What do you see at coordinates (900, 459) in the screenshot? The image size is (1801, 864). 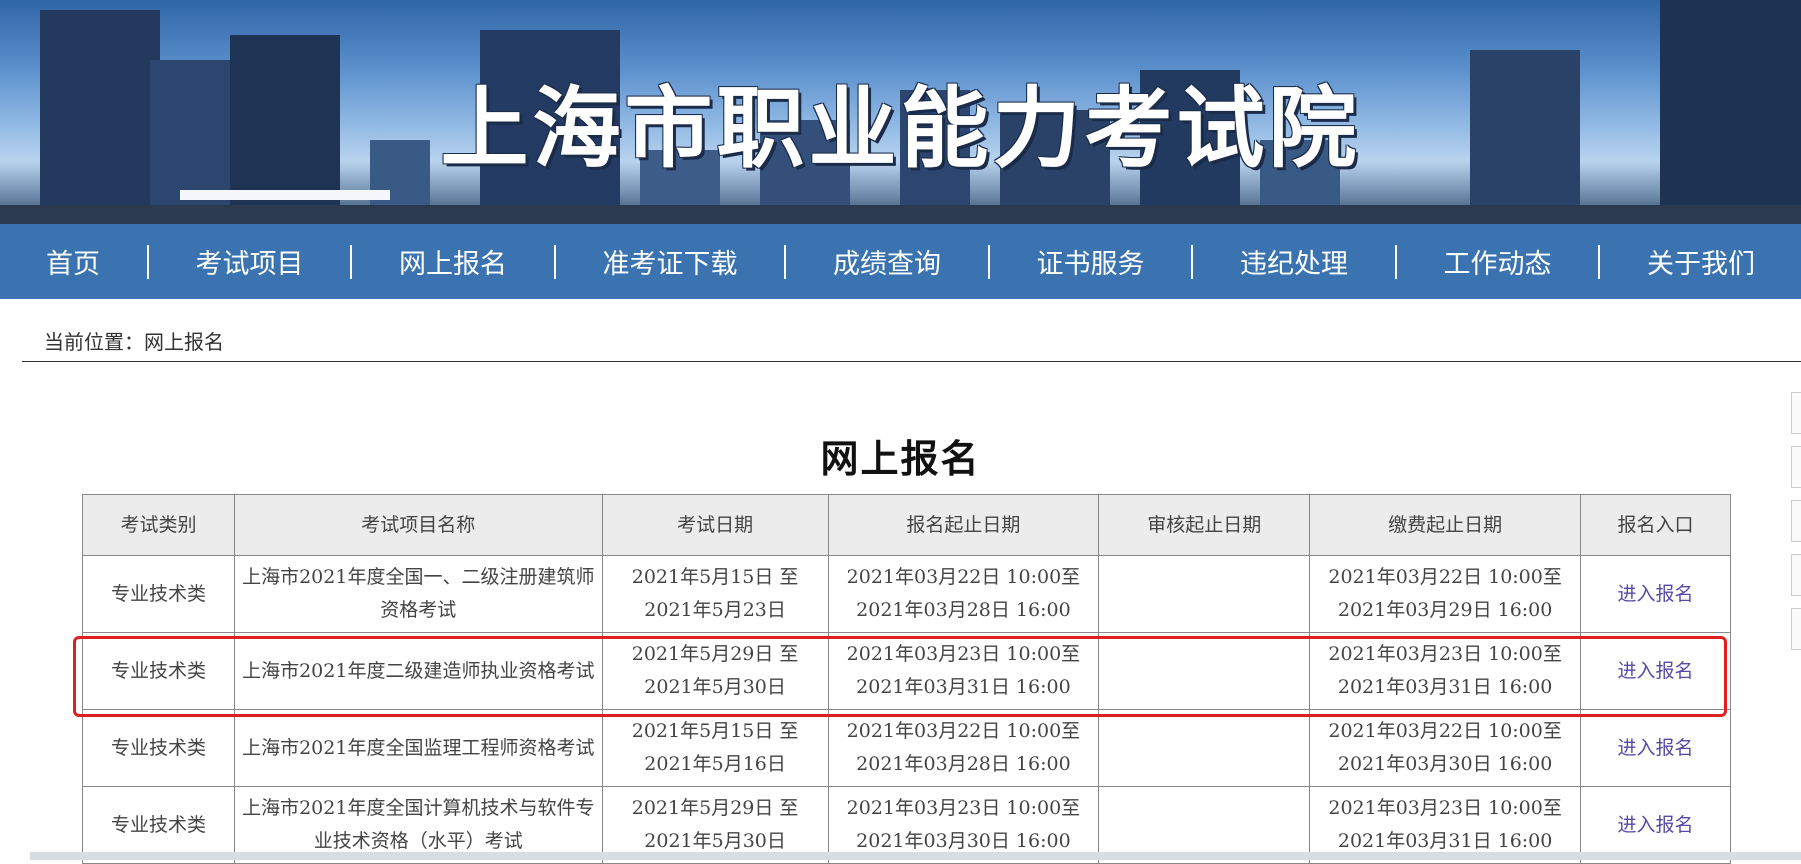 I see `page-title: 网上报名` at bounding box center [900, 459].